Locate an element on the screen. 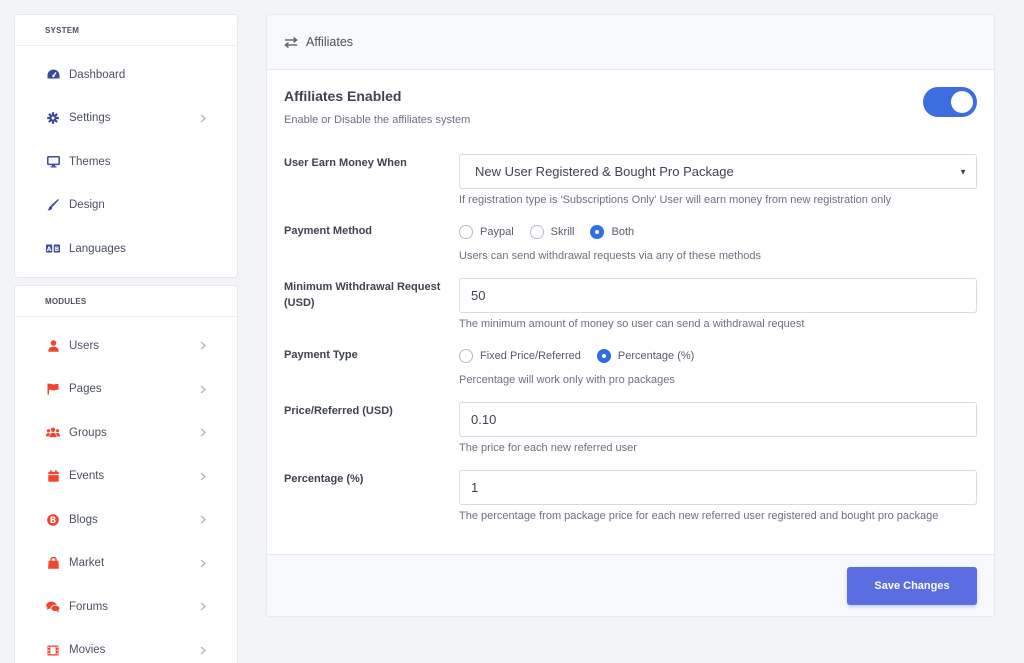 This screenshot has width=1024, height=663. svg-text: A is located at coordinates (49, 249).